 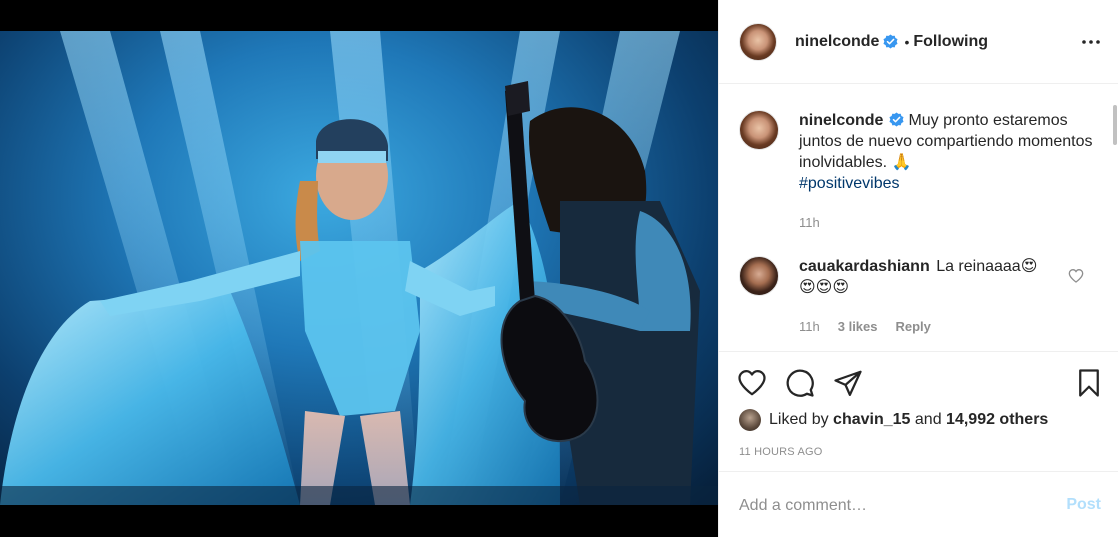 What do you see at coordinates (837, 42) in the screenshot?
I see `author-username: ninelconde` at bounding box center [837, 42].